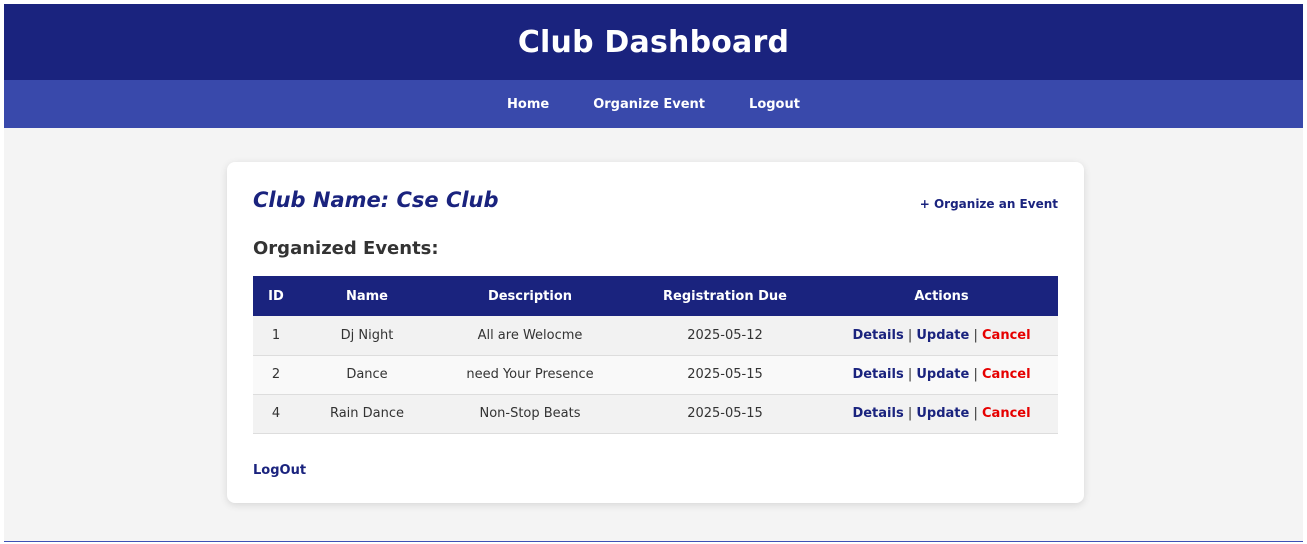 Image resolution: width=1307 pixels, height=544 pixels. Describe the element at coordinates (530, 414) in the screenshot. I see `cell-description: Non-Stop Beats` at that location.